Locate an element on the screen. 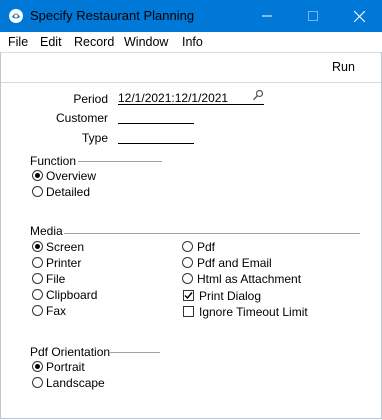  radio-detailed is located at coordinates (37, 191).